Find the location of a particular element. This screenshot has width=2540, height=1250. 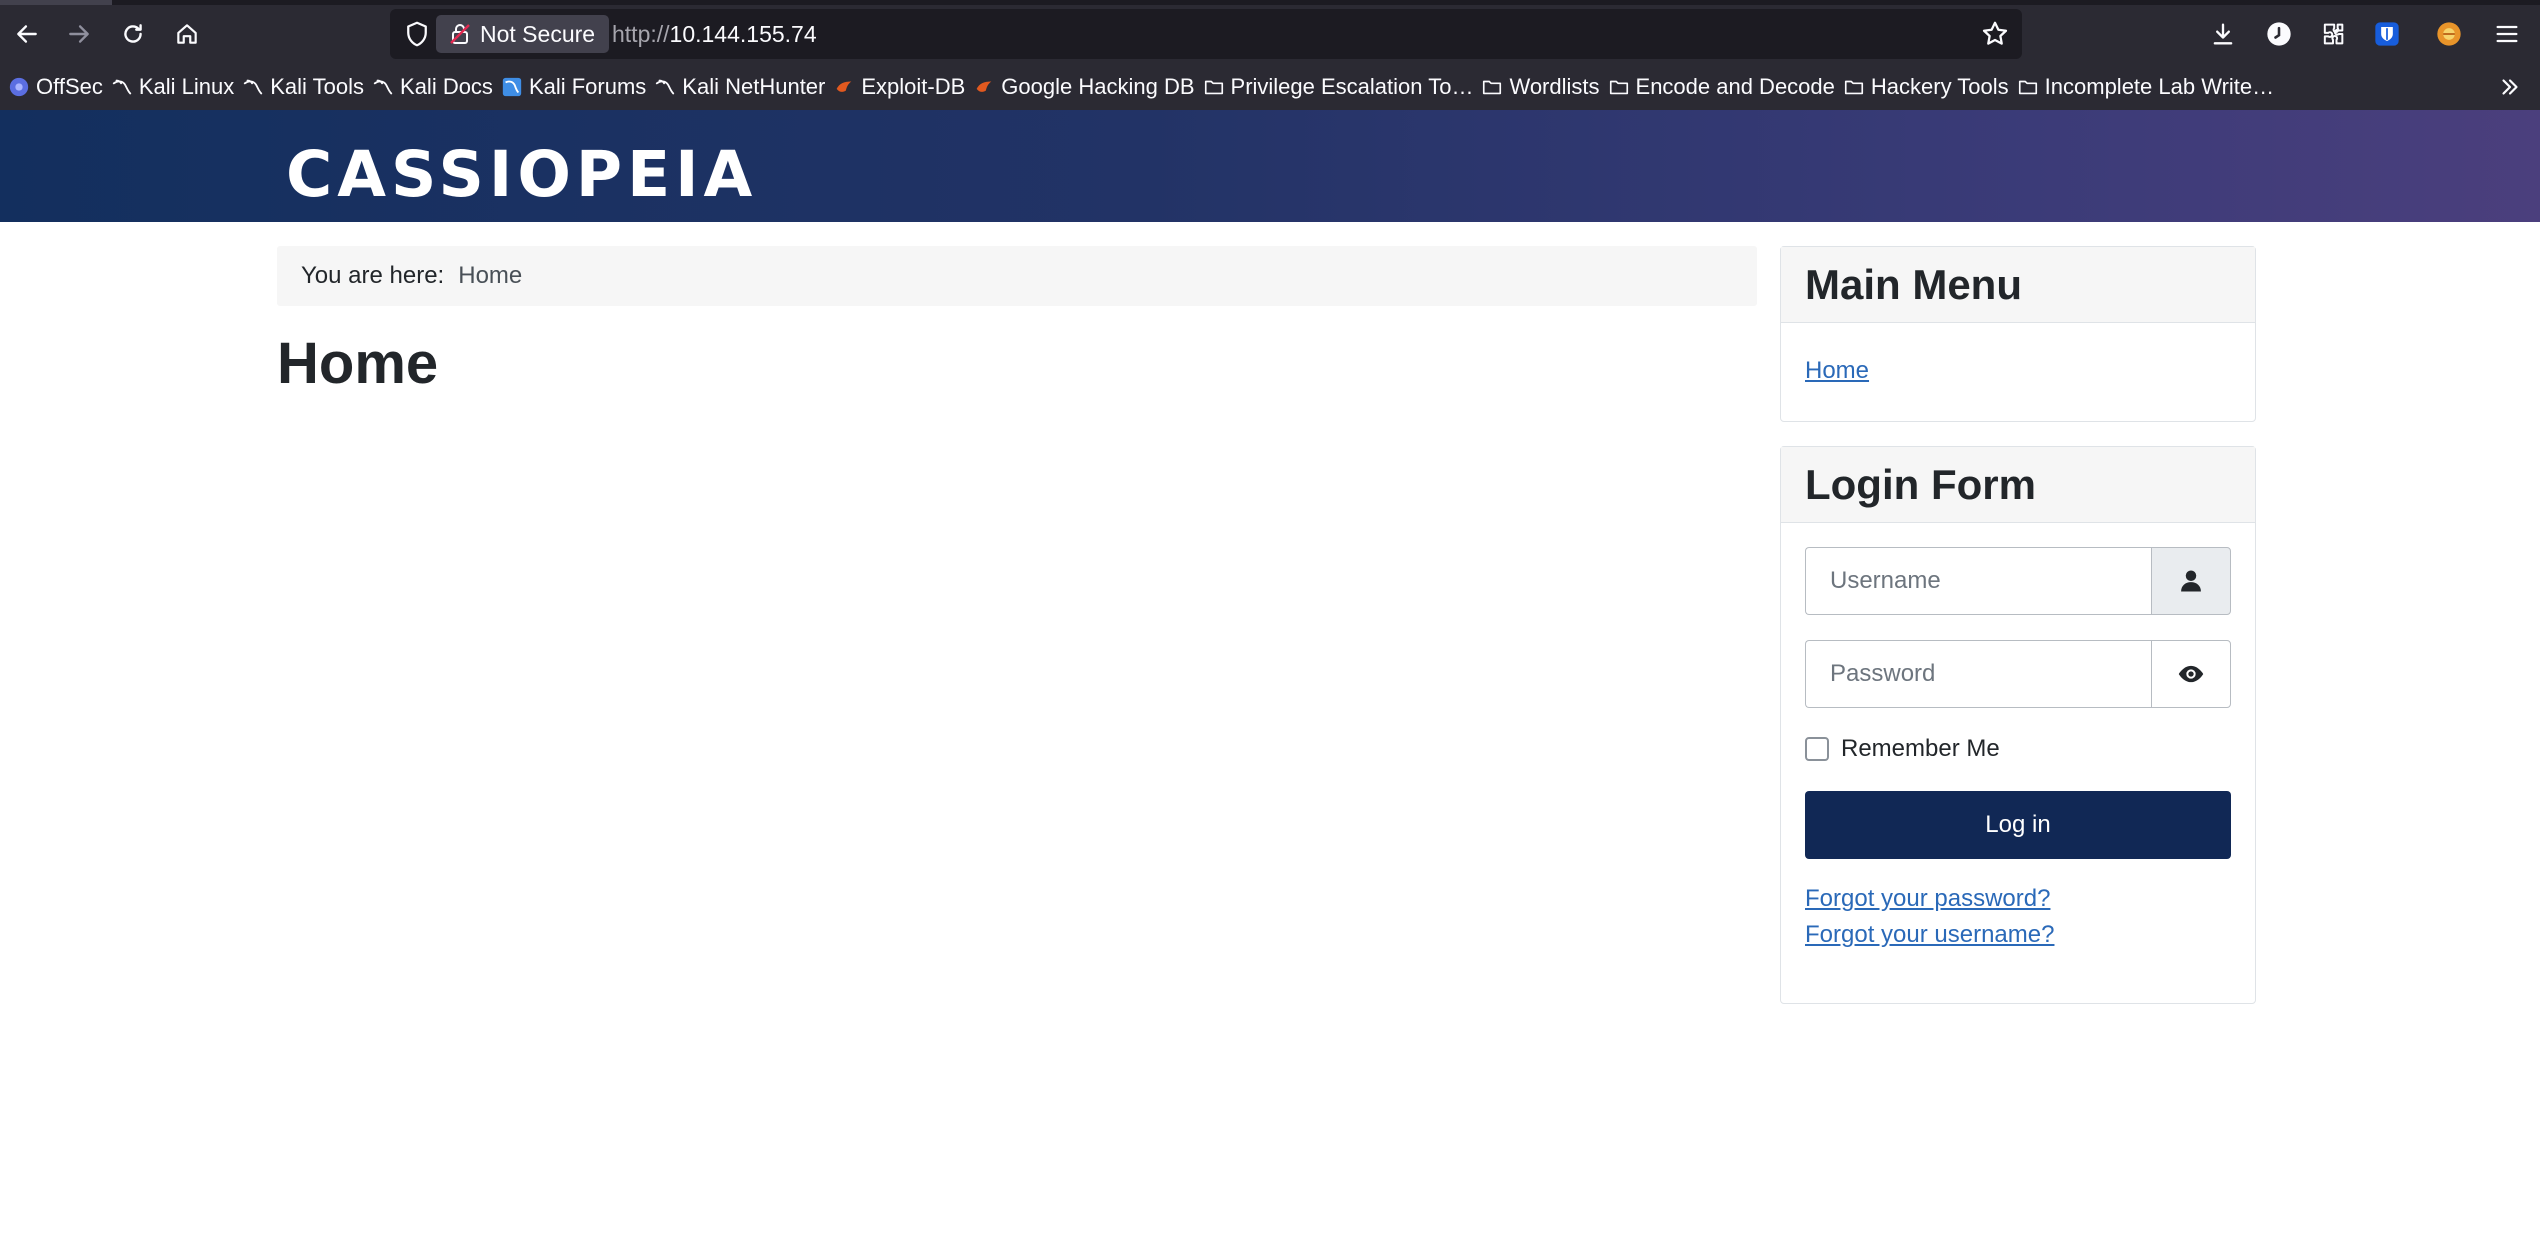

bookmark-offsec: OffSec is located at coordinates (55, 87).